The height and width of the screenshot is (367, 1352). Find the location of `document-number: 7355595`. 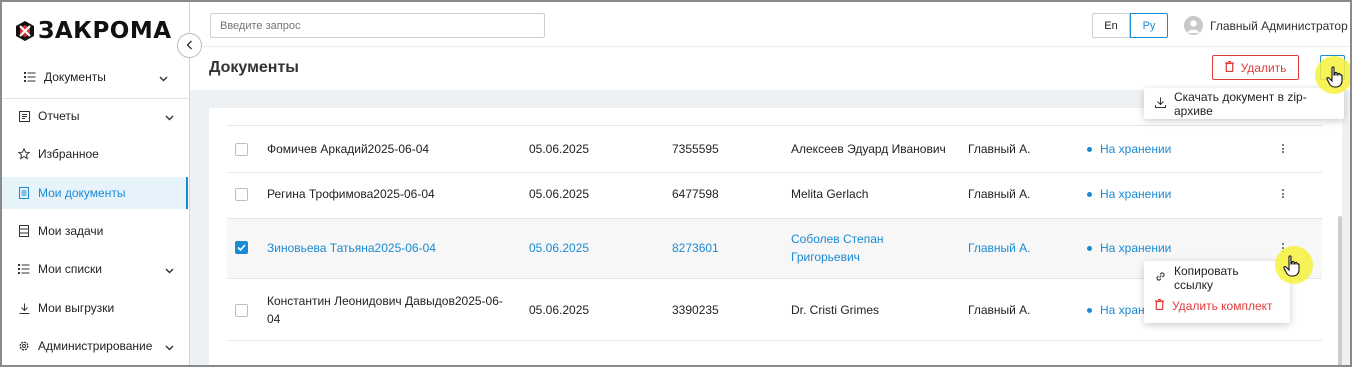

document-number: 7355595 is located at coordinates (695, 149).